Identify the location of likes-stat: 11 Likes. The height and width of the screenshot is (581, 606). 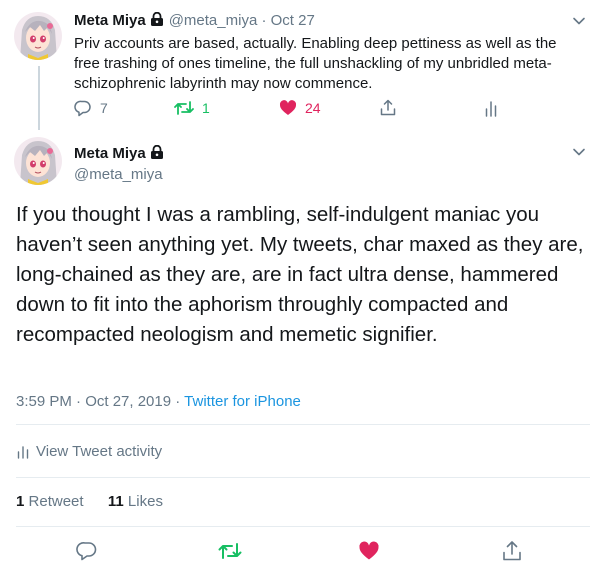
(135, 501).